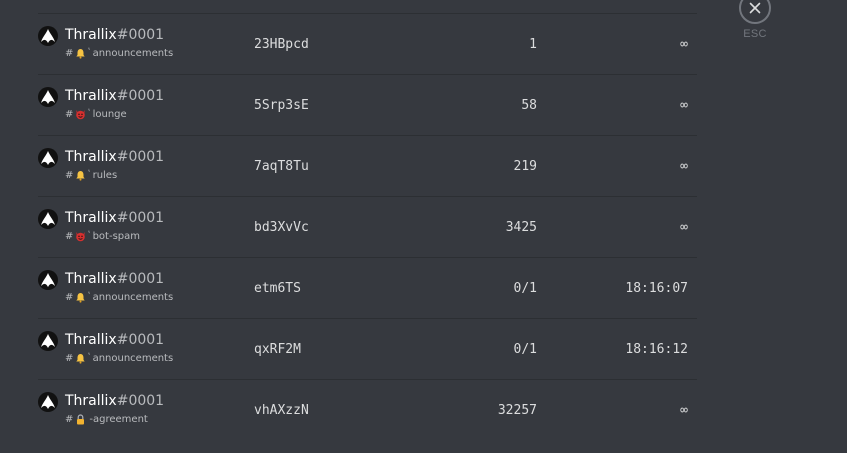 The height and width of the screenshot is (453, 847). I want to click on close-control: ESC, so click(755, 20).